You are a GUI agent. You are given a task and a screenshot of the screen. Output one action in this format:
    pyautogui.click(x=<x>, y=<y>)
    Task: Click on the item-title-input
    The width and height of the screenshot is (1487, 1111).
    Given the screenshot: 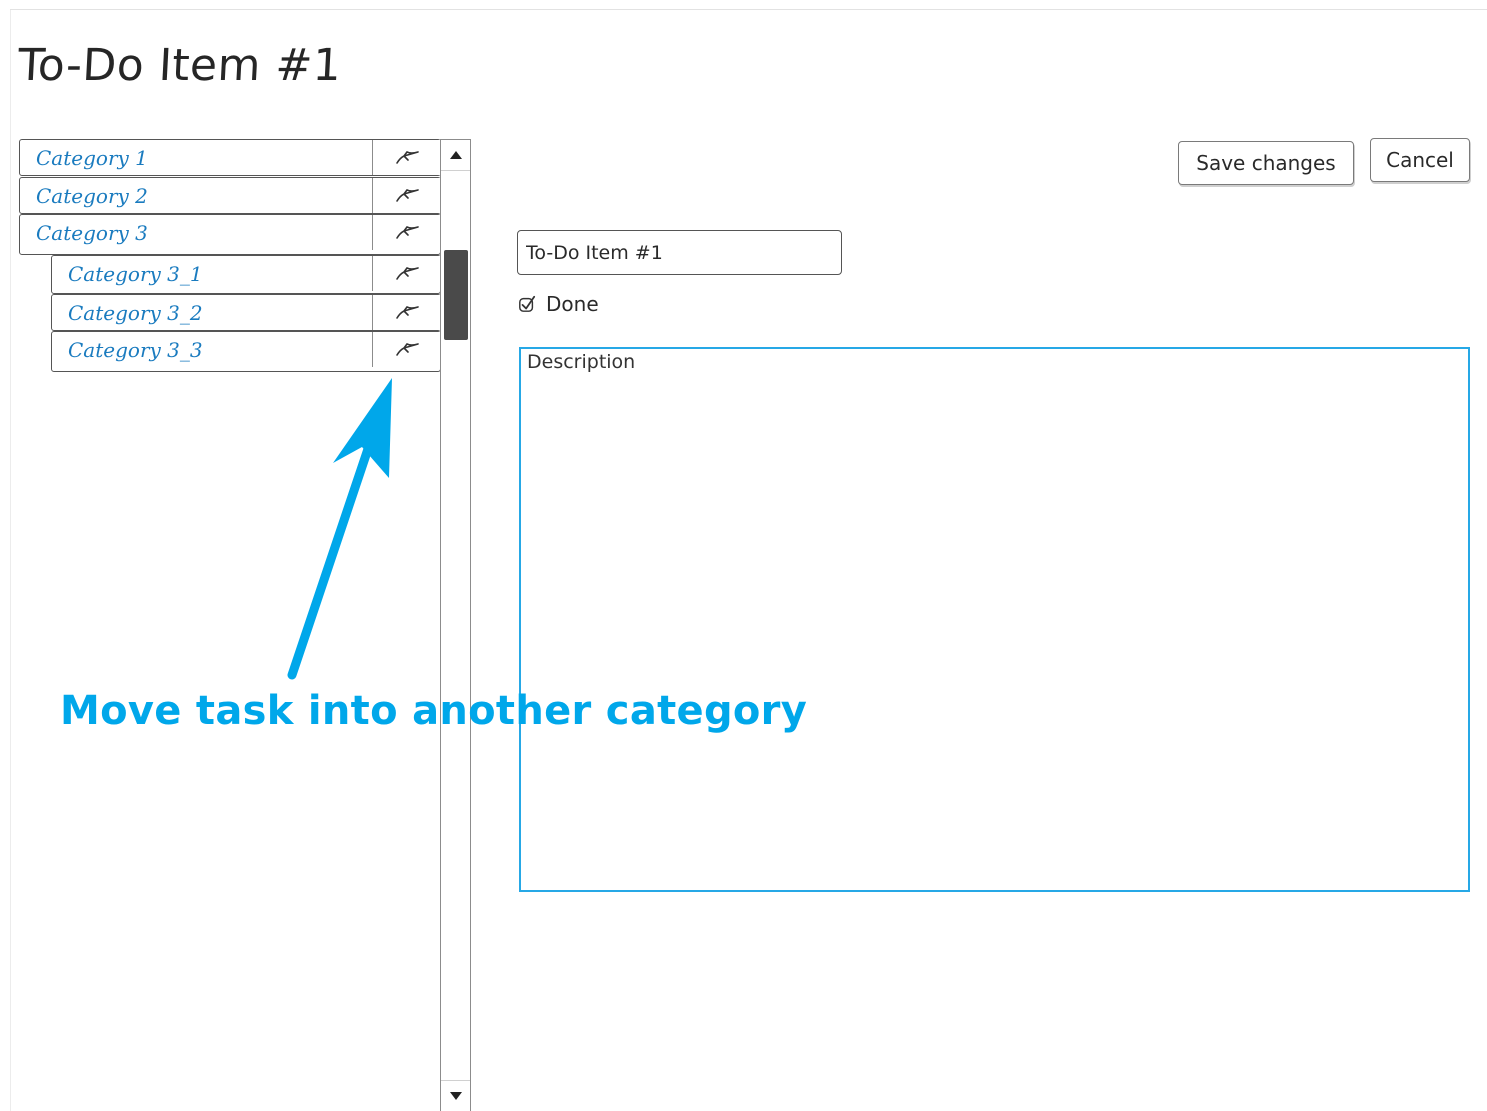 What is the action you would take?
    pyautogui.click(x=679, y=252)
    